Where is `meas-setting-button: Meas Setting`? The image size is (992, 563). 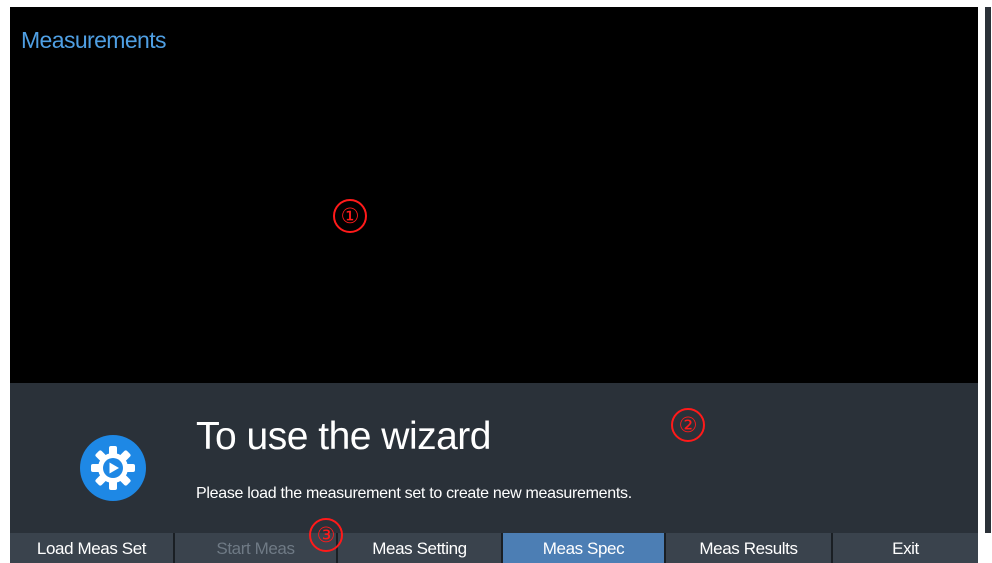 meas-setting-button: Meas Setting is located at coordinates (419, 548).